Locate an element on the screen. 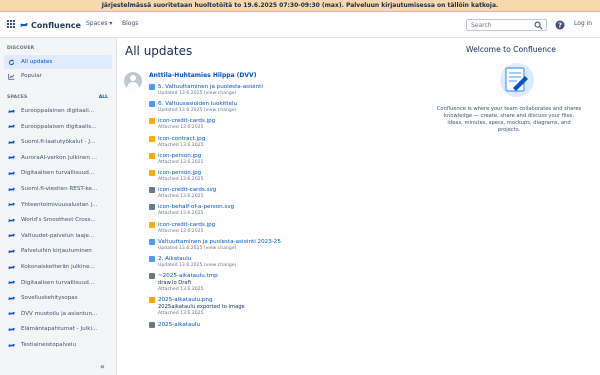 The image size is (600, 375). avatar is located at coordinates (133, 81).